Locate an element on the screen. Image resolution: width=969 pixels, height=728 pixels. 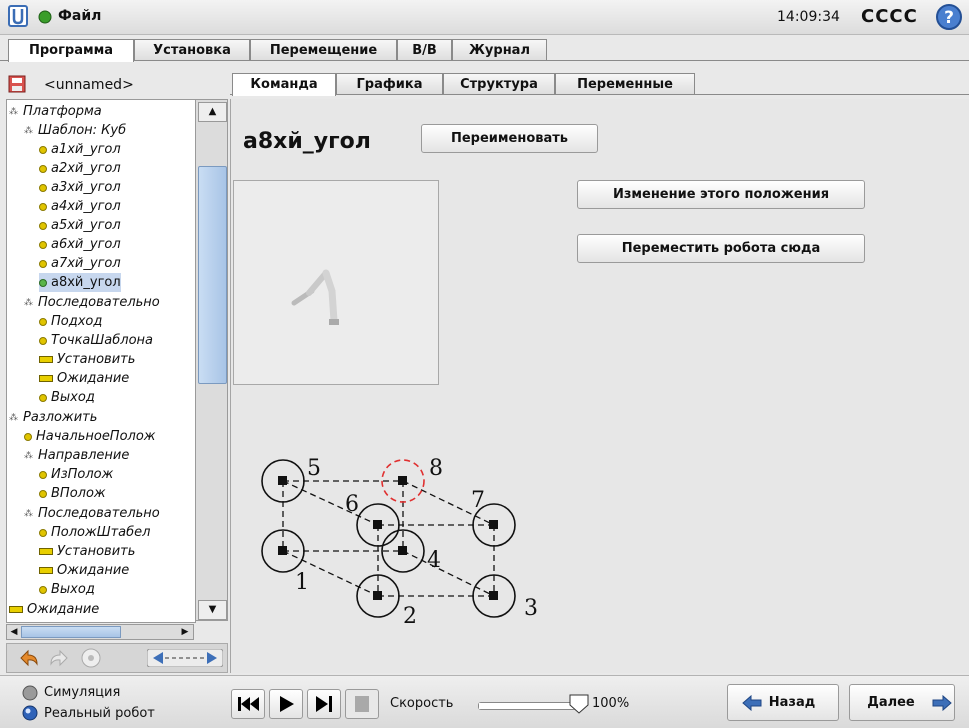
tree-item-label: a2хй_угол is located at coordinates (86, 168).